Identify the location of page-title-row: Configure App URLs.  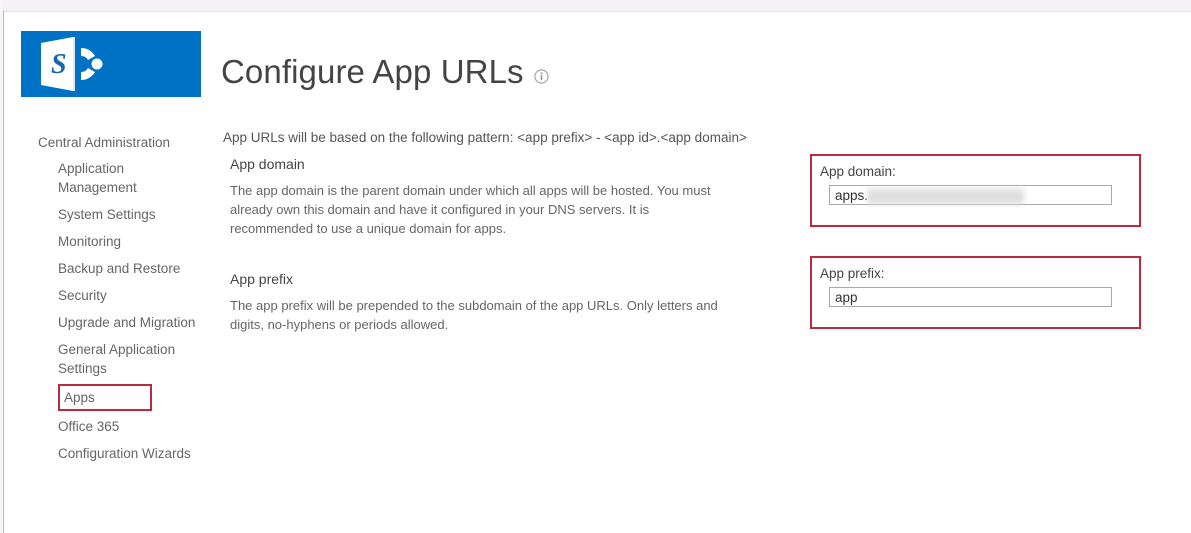
(385, 71).